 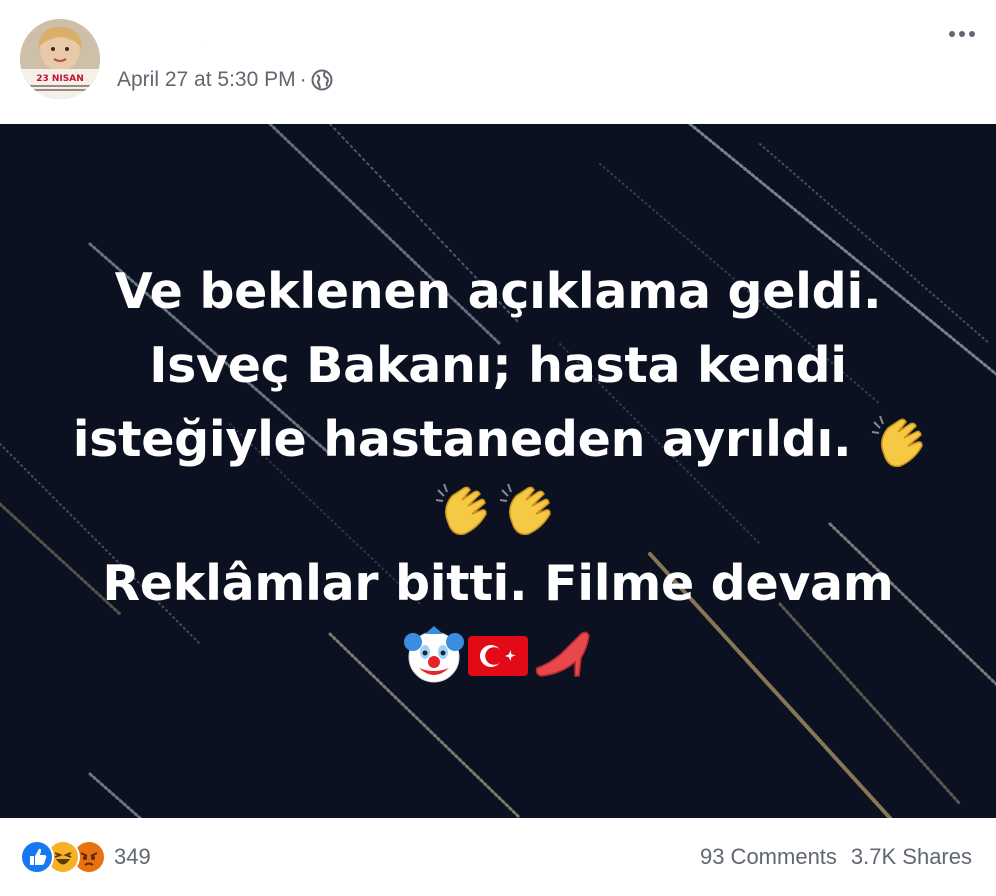 I want to click on author-avatar: 23 NISAN, so click(x=60, y=59).